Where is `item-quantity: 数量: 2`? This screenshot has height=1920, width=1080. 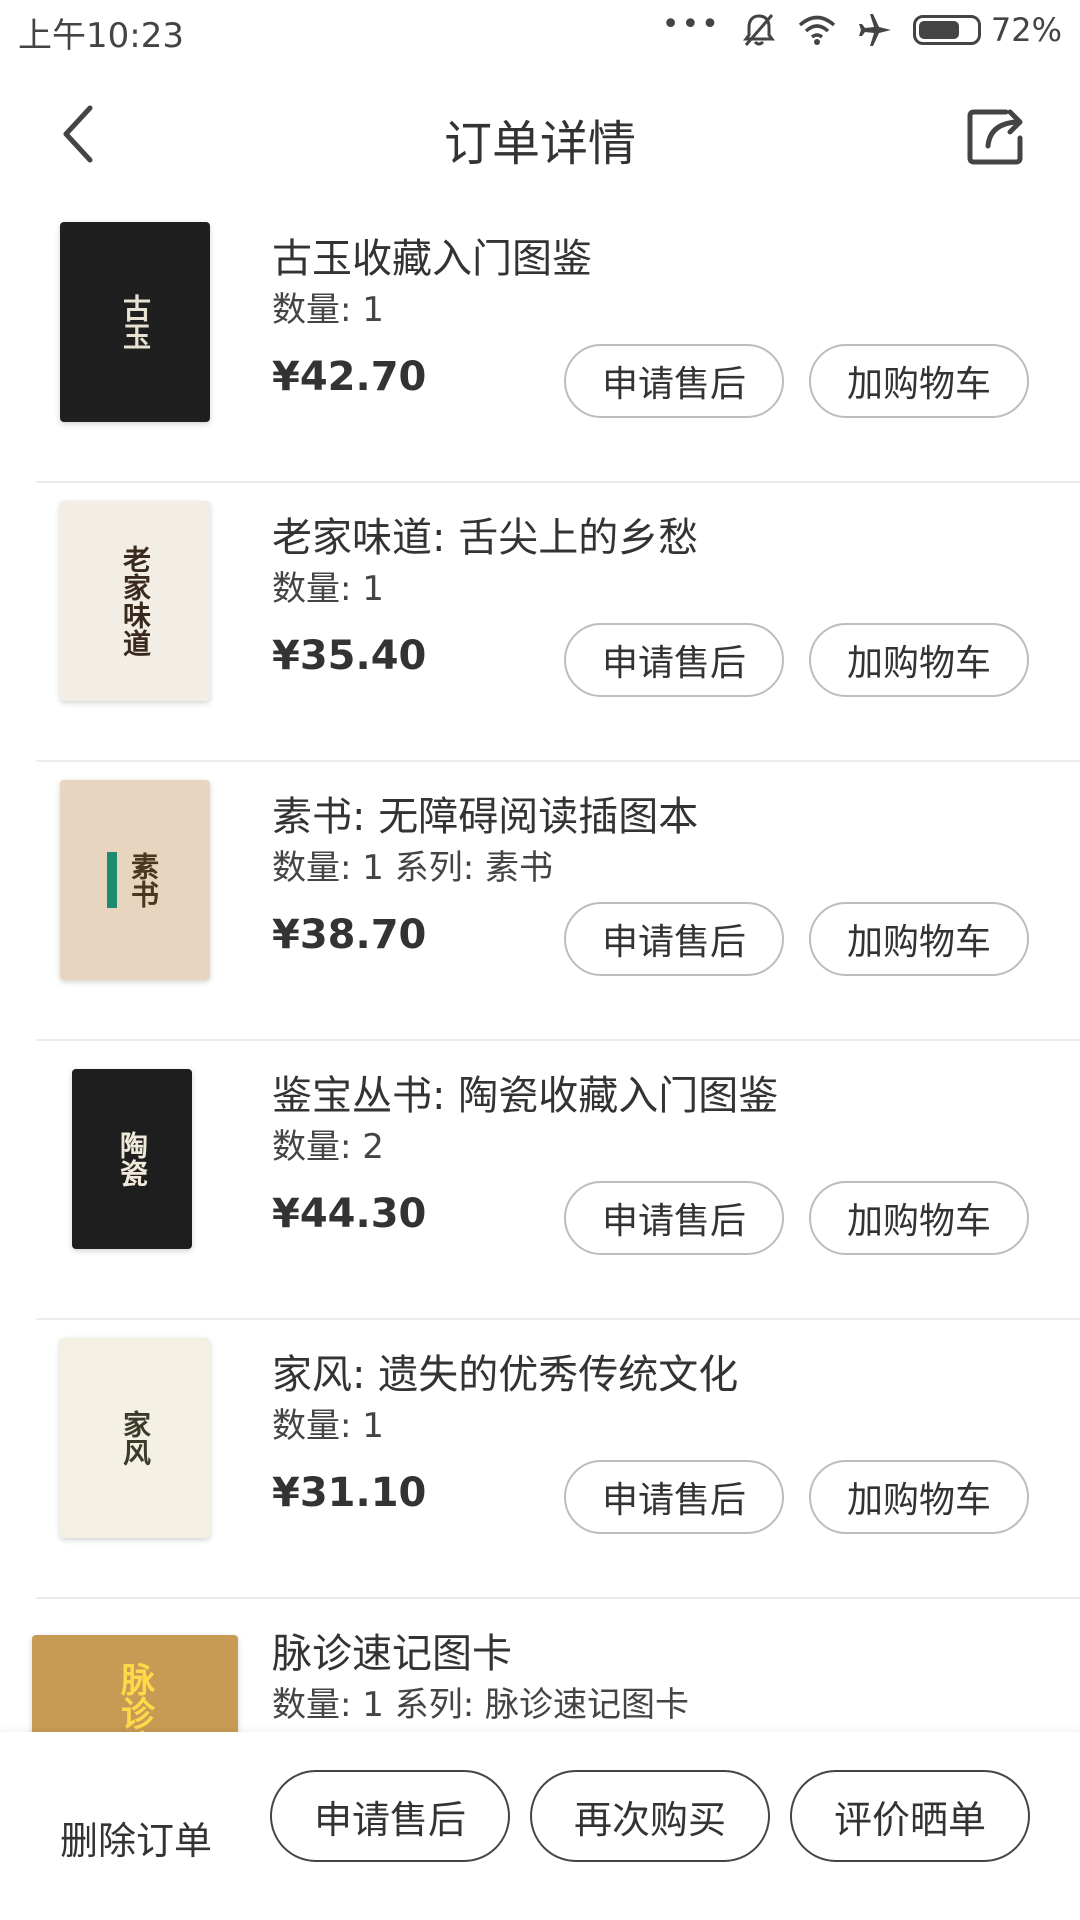
item-quantity: 数量: 2 is located at coordinates (328, 1147).